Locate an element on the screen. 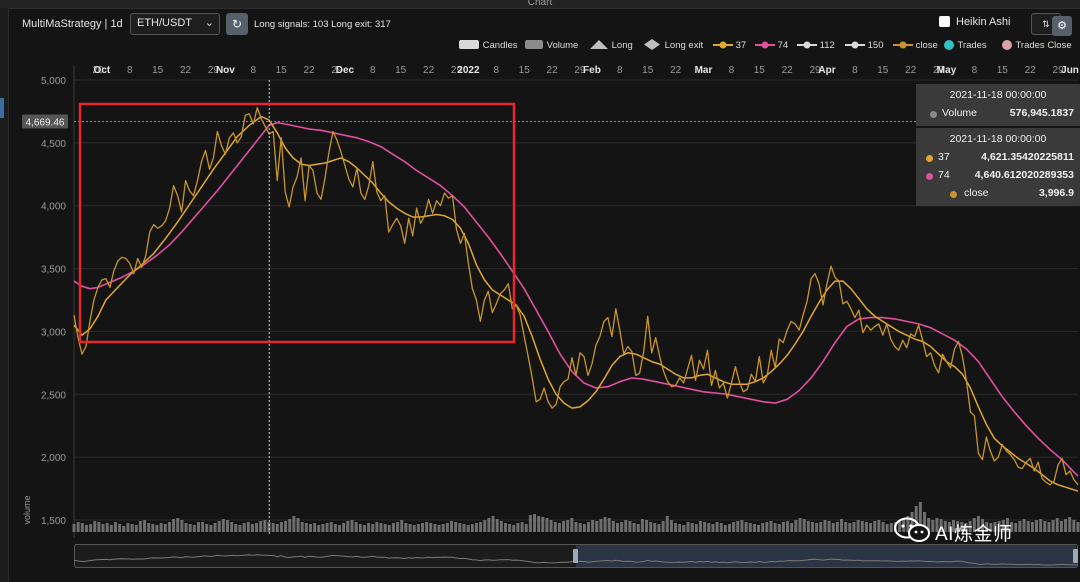 This screenshot has height=582, width=1080. signals-summary: Long signals: 103 Long exit: 317 is located at coordinates (322, 24).